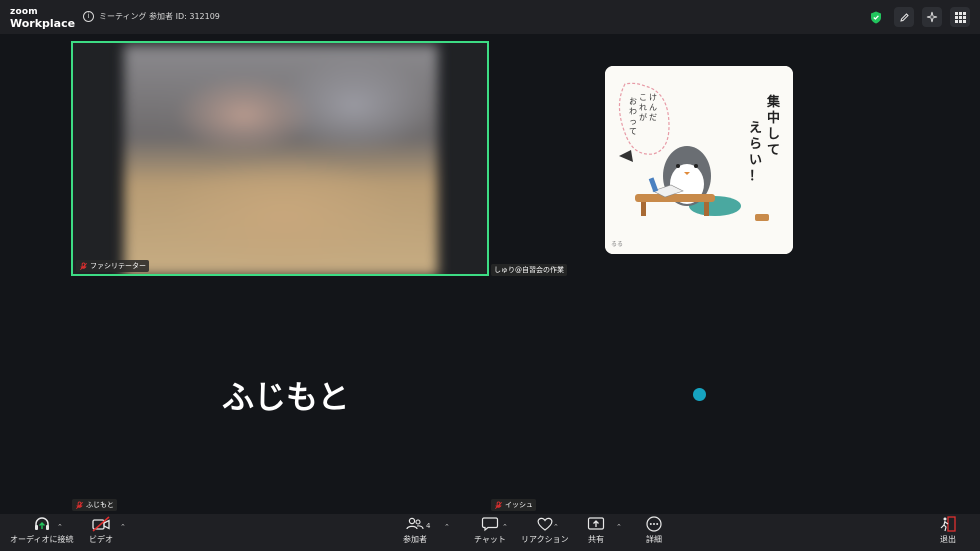  Describe the element at coordinates (755, 160) in the screenshot. I see `svg-text: い` at that location.